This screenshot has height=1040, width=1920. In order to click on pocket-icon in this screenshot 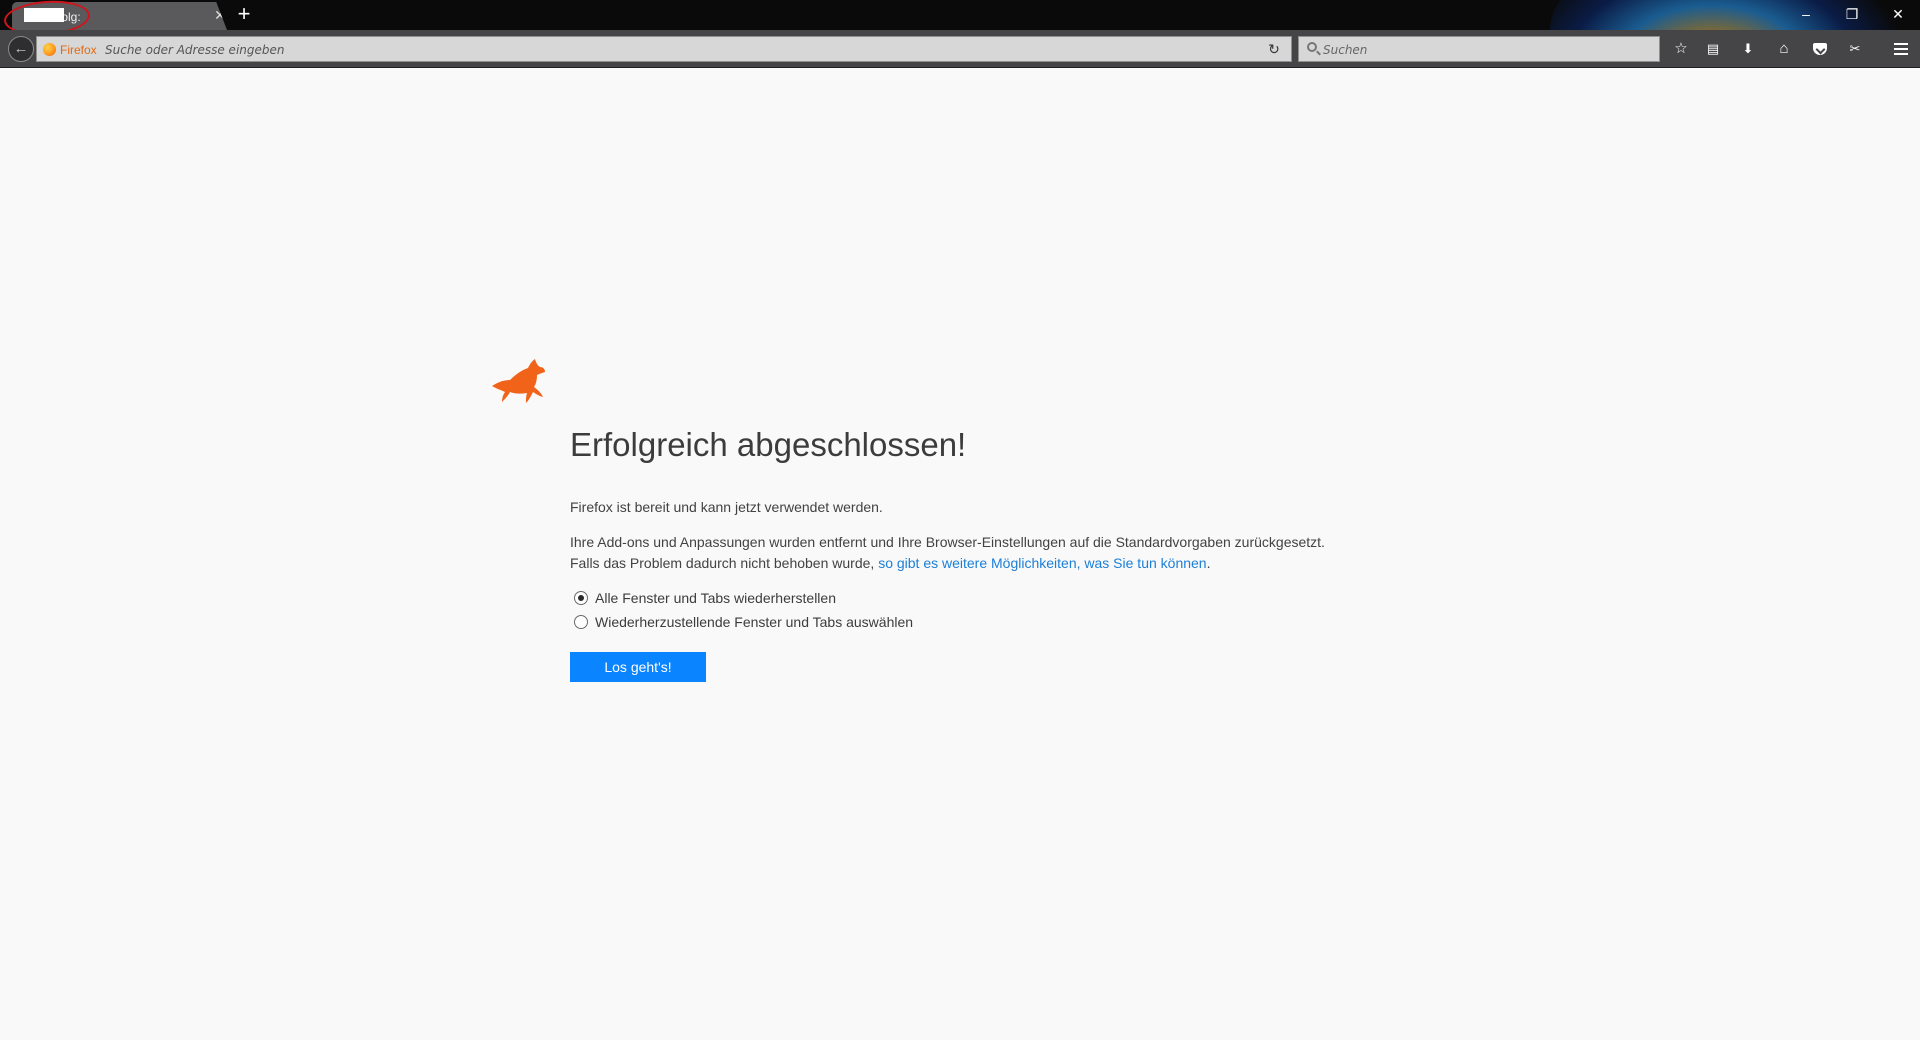, I will do `click(1820, 49)`.